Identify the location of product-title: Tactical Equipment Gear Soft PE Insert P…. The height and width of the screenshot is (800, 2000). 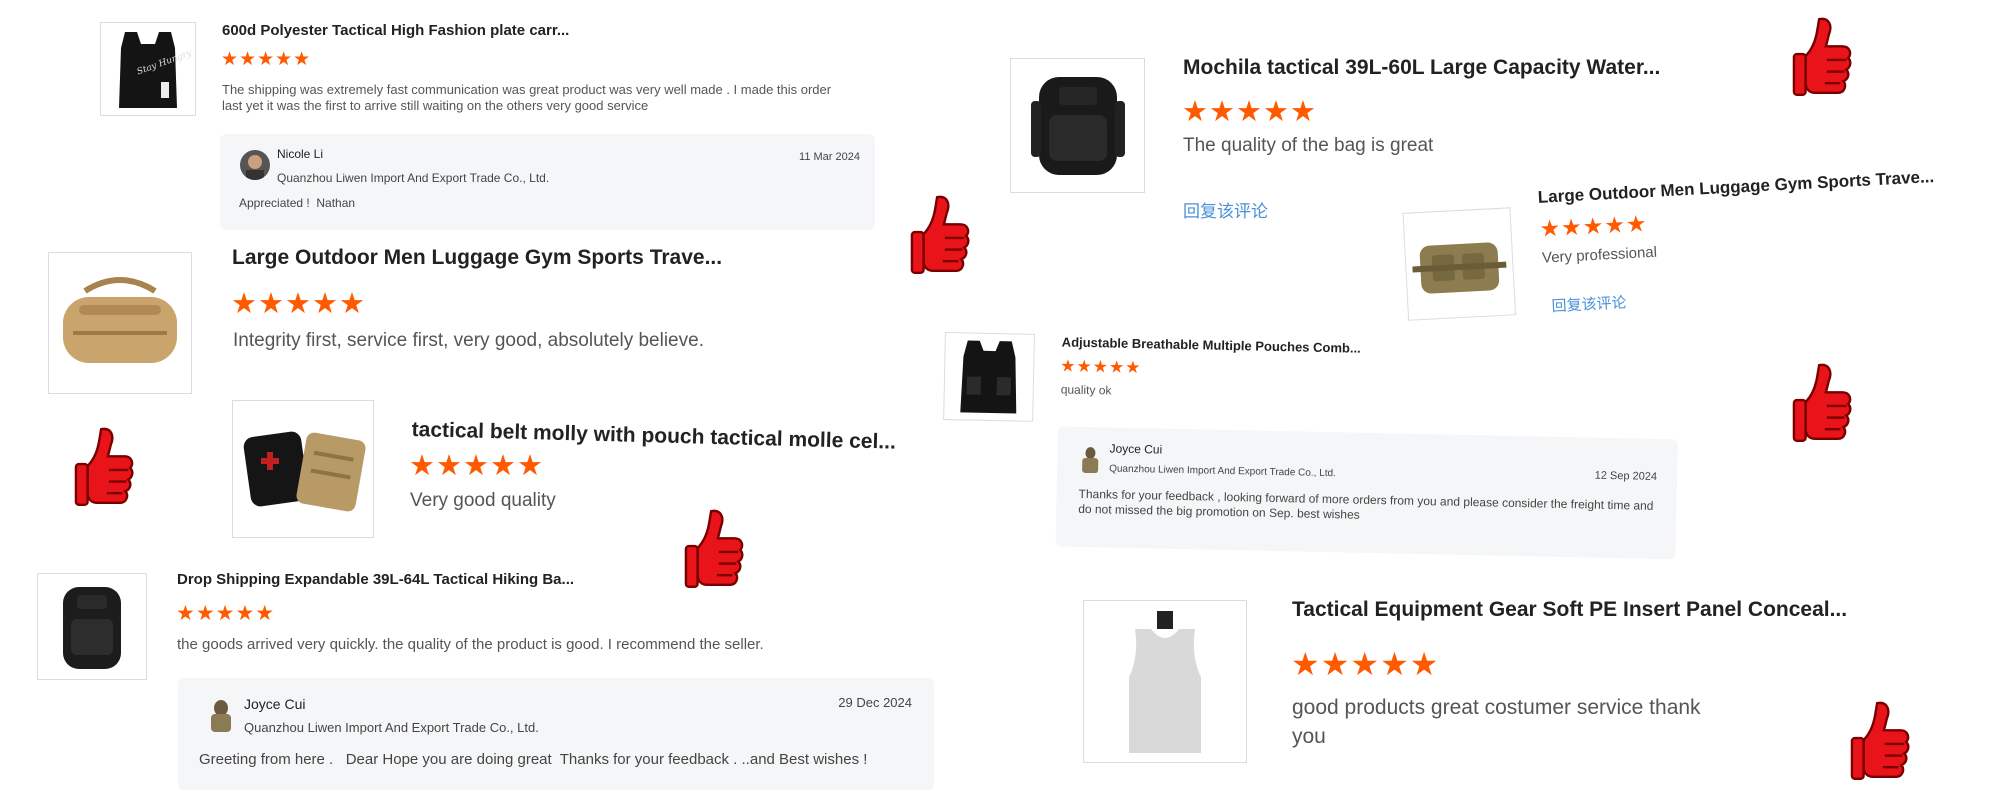
(1569, 610).